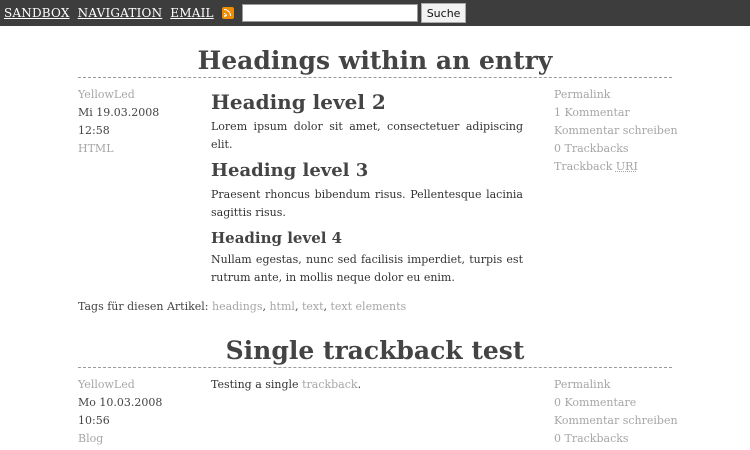 The width and height of the screenshot is (750, 450). Describe the element at coordinates (138, 439) in the screenshot. I see `category-link: Blog` at that location.